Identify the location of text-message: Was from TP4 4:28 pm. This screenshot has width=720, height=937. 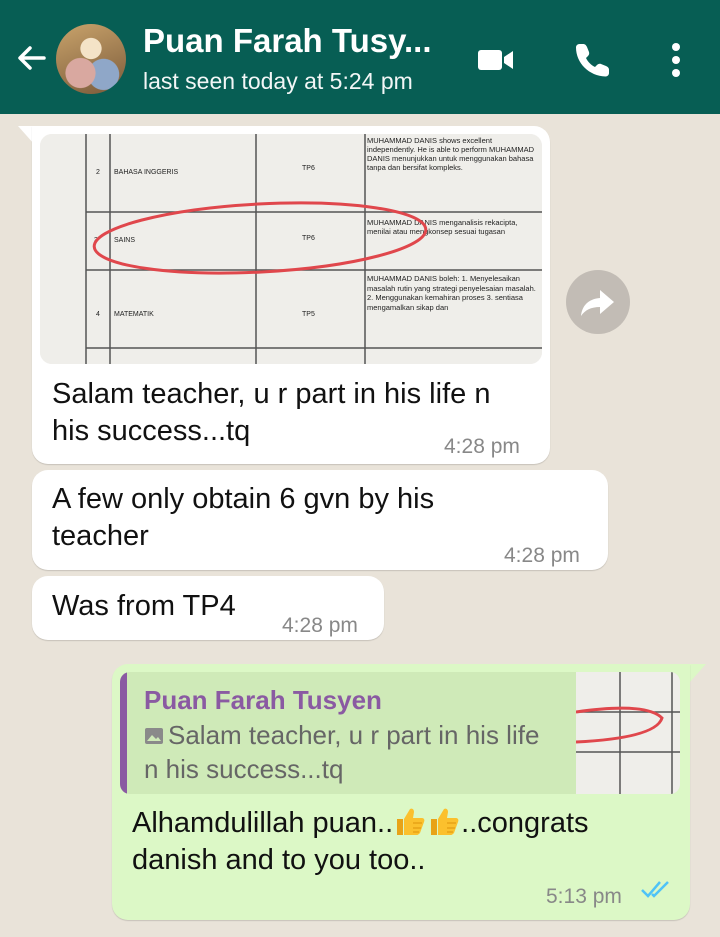
(208, 608).